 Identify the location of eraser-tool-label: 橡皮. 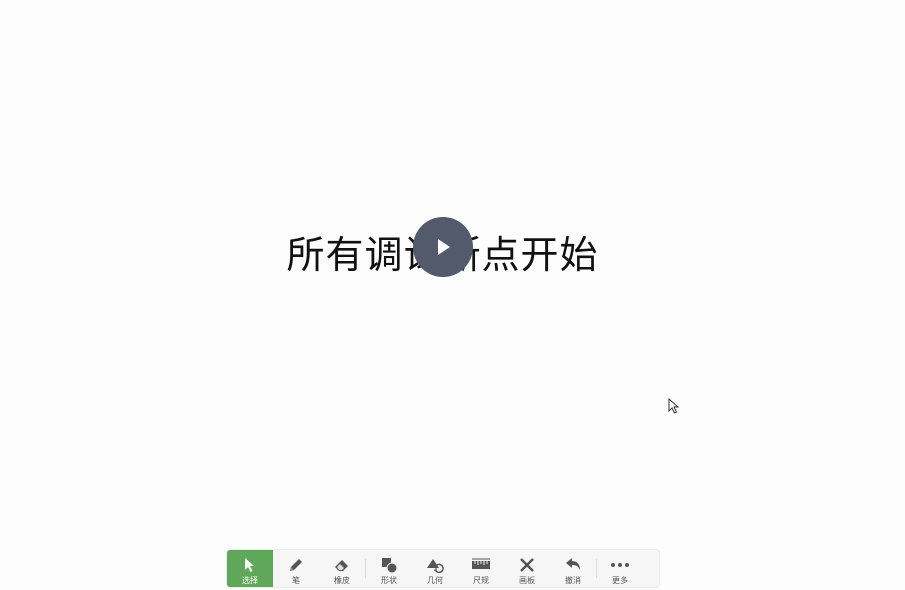
(342, 580).